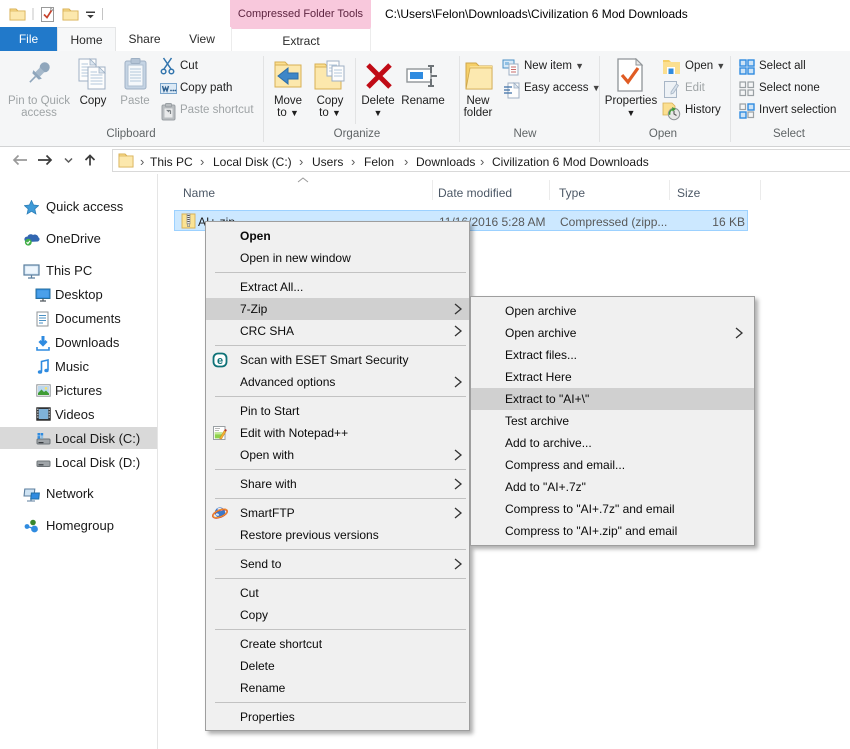 The height and width of the screenshot is (749, 850). I want to click on svg-text: e, so click(220, 361).